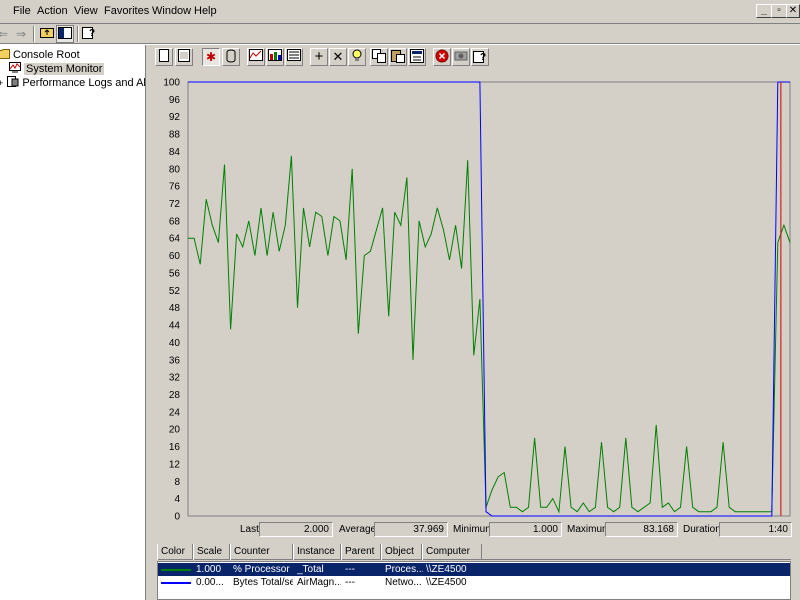  I want to click on y-tick-label: 92, so click(175, 117).